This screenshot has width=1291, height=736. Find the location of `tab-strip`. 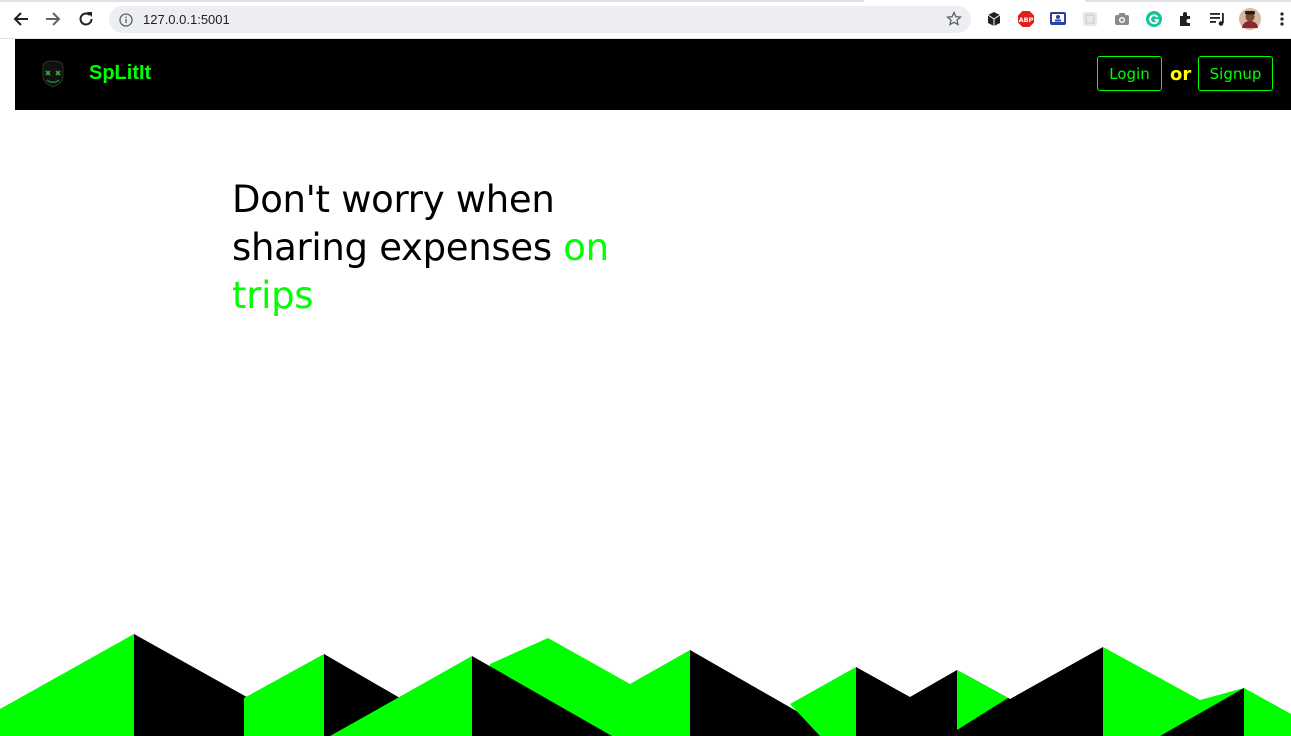

tab-strip is located at coordinates (432, 1).